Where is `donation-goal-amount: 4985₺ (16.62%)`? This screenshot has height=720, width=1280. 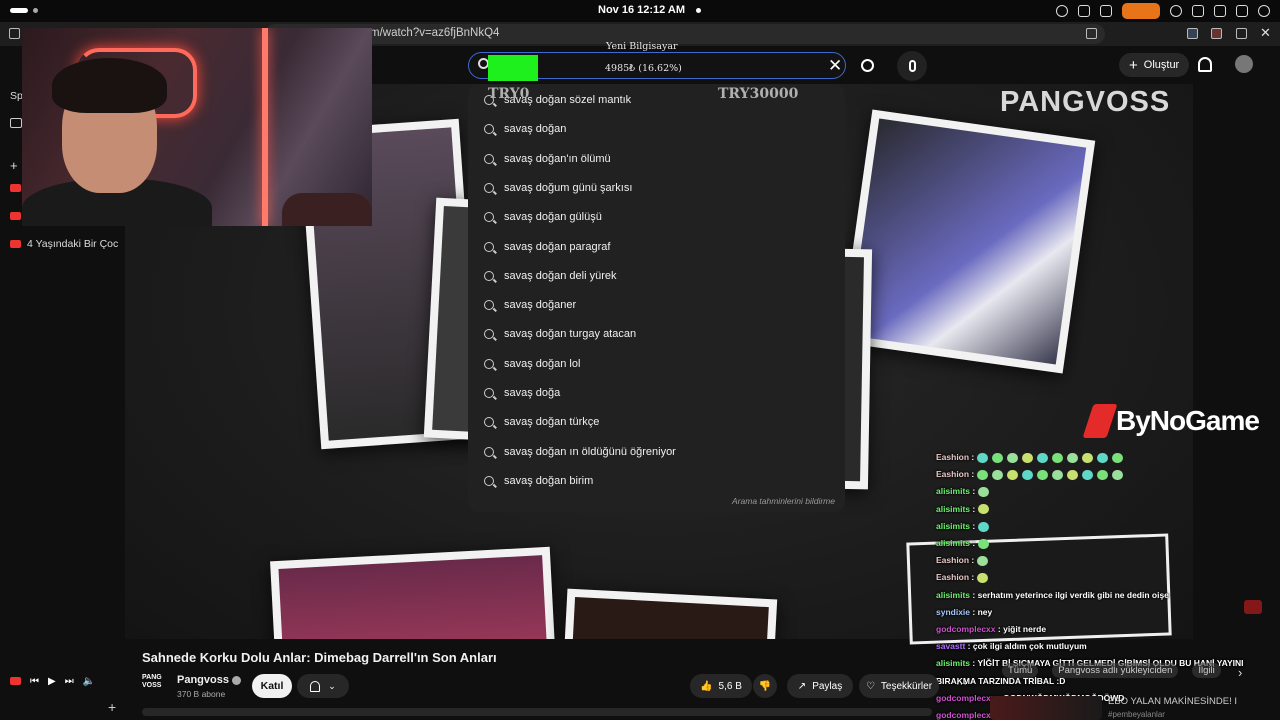
donation-goal-amount: 4985₺ (16.62%) is located at coordinates (643, 68).